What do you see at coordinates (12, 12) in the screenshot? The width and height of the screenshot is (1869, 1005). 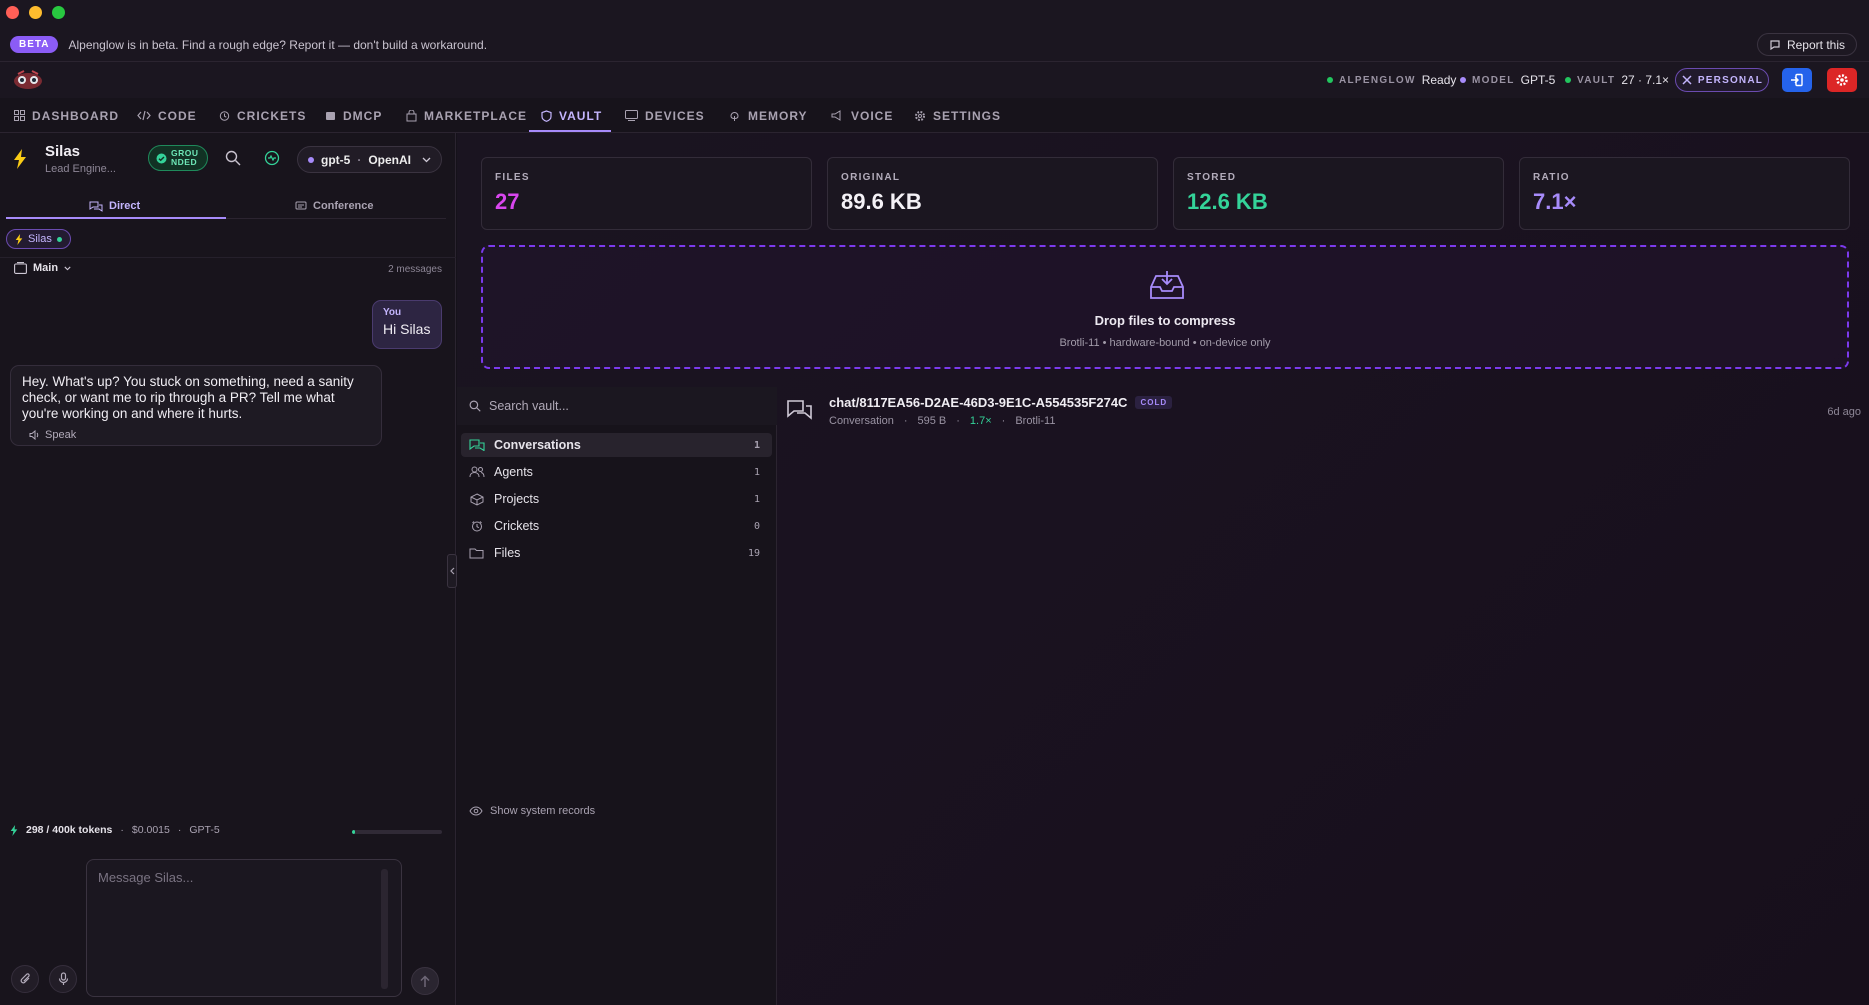 I see `close-window-button` at bounding box center [12, 12].